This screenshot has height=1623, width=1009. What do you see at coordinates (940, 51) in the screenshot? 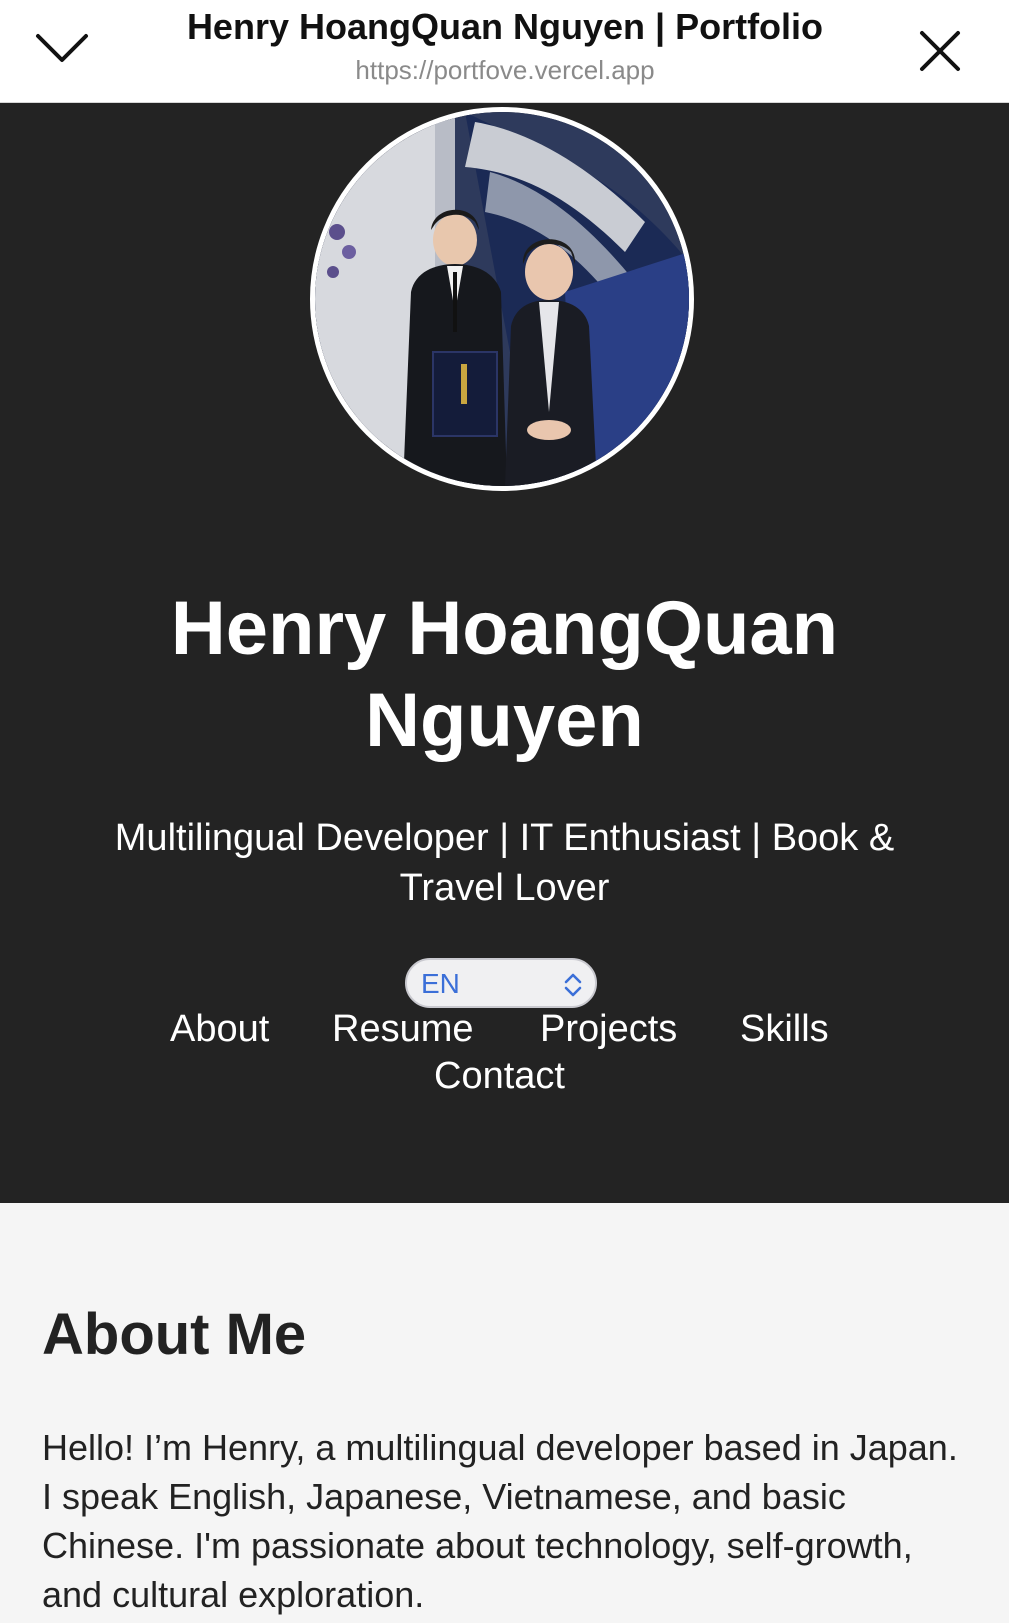
I see `close-icon` at bounding box center [940, 51].